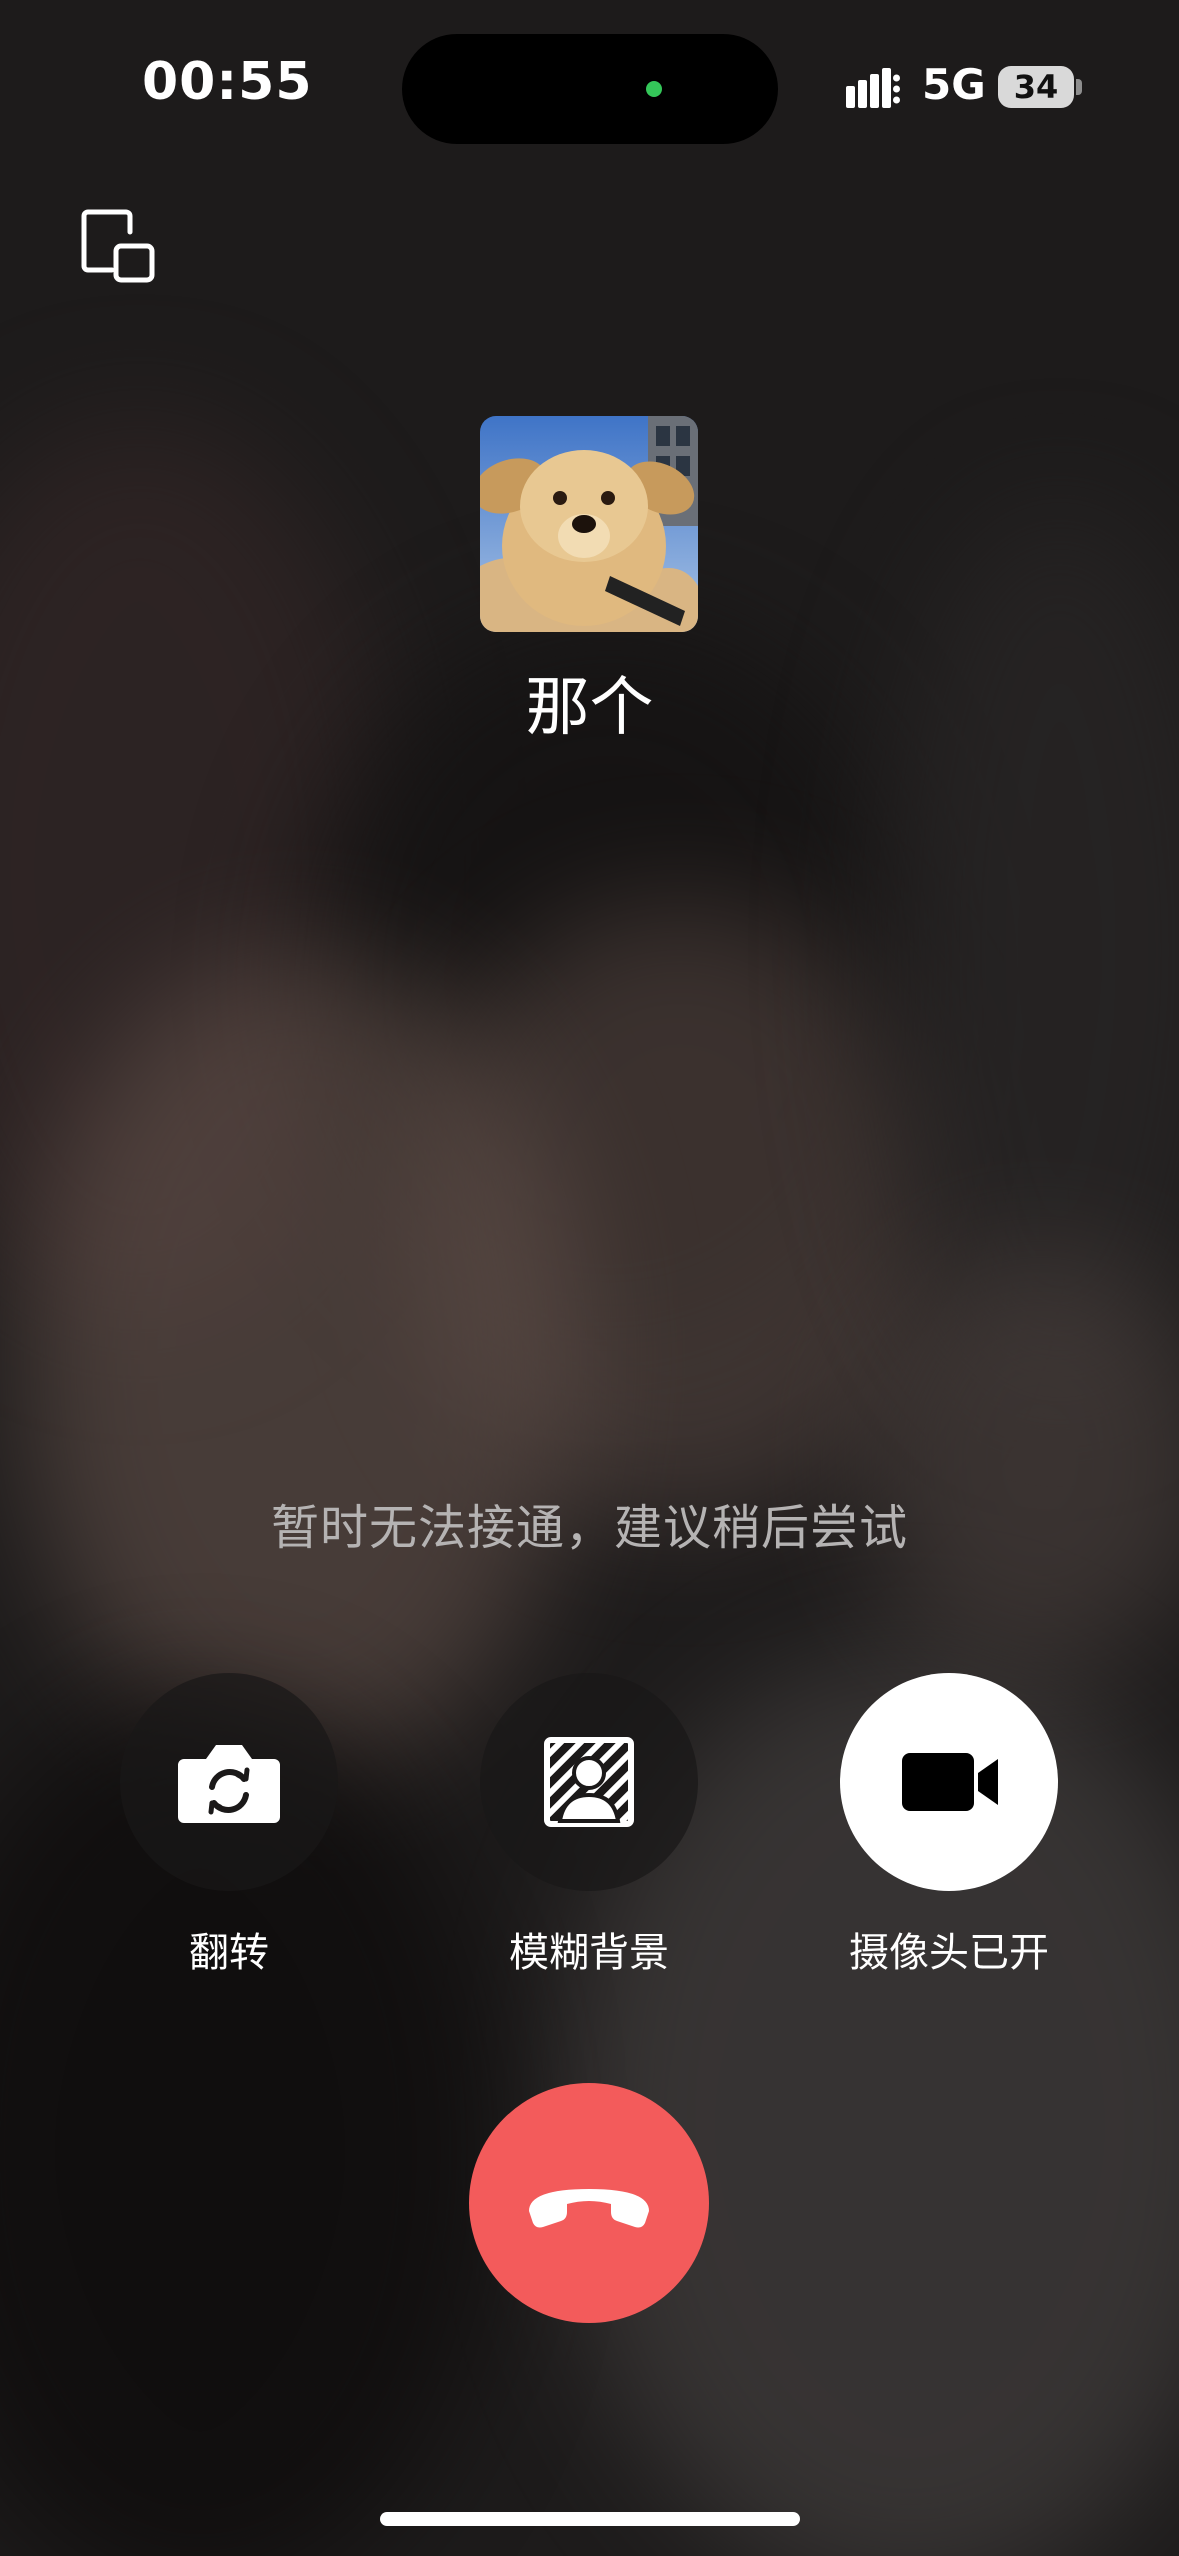 Image resolution: width=1179 pixels, height=2556 pixels. I want to click on picture-in-picture-icon, so click(118, 246).